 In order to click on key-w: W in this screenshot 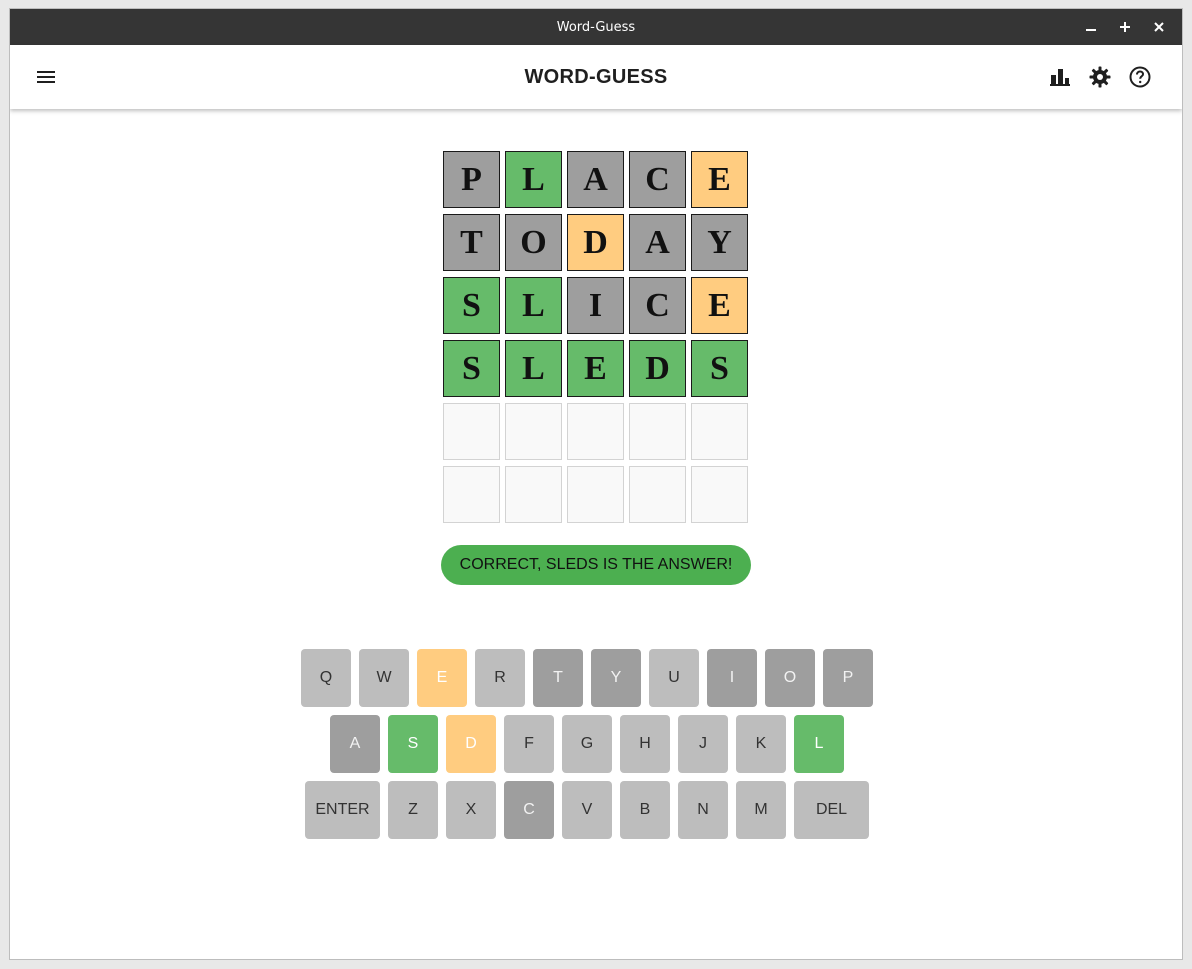, I will do `click(384, 678)`.